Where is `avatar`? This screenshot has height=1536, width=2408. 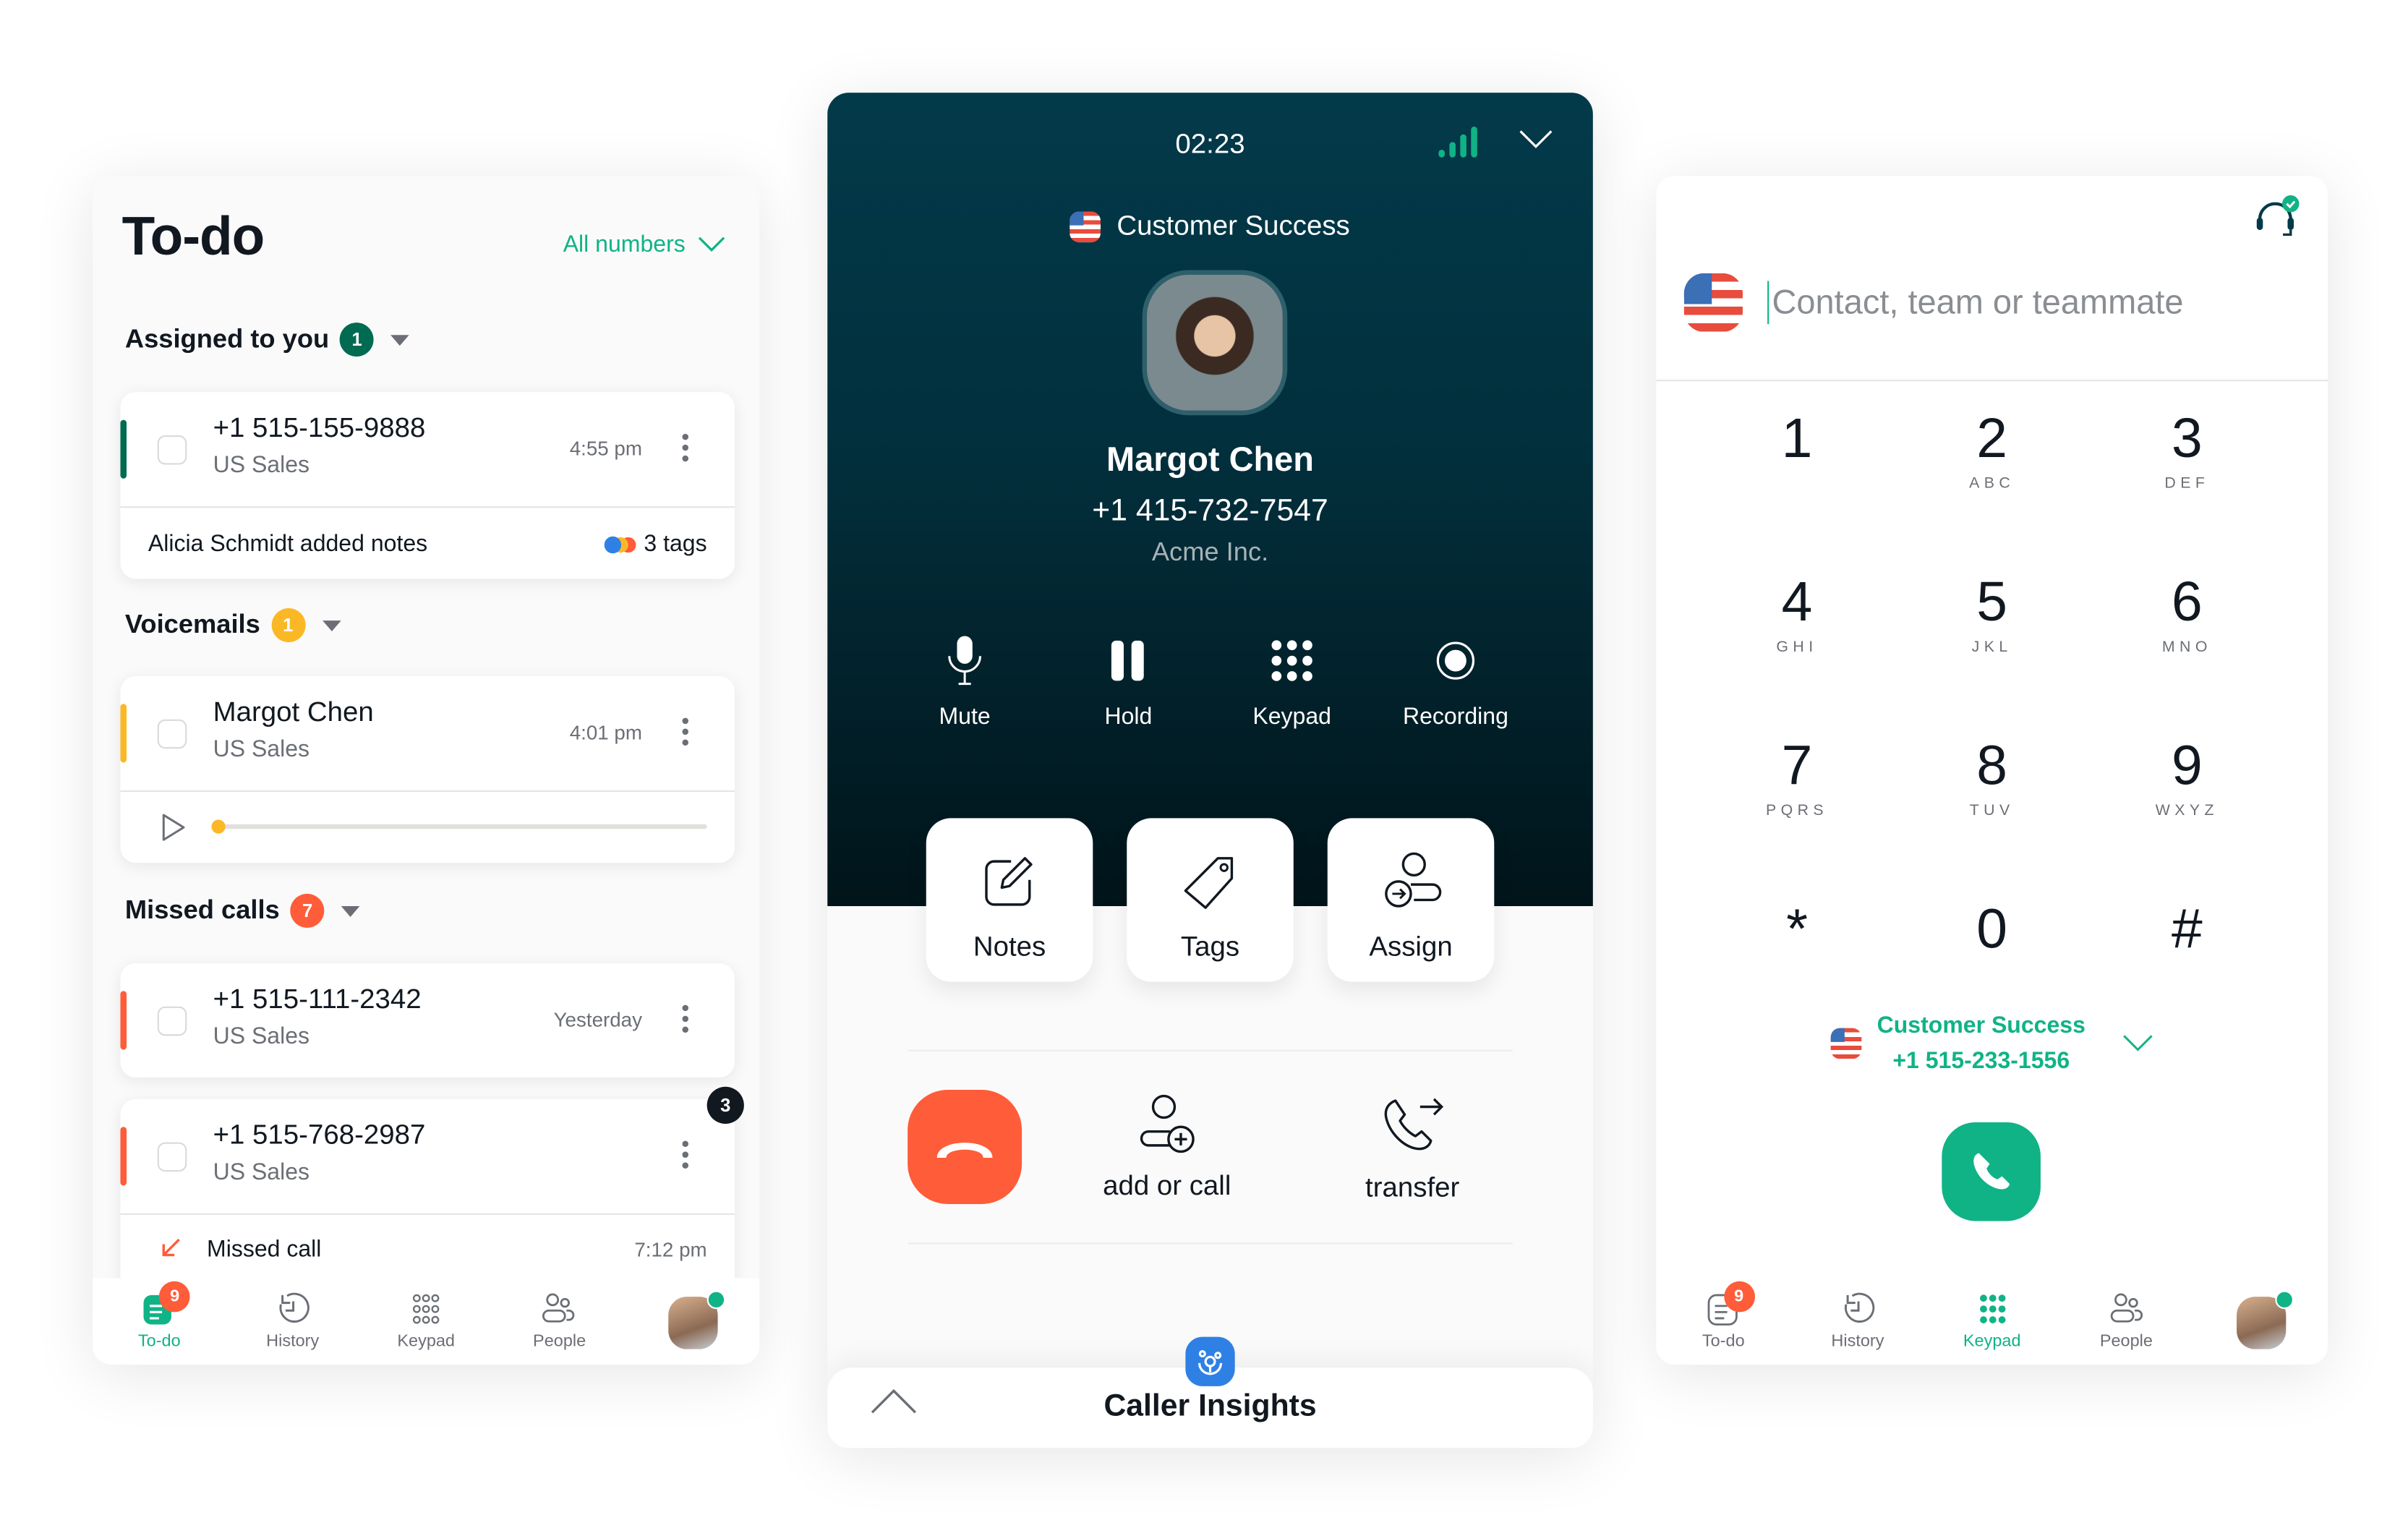
avatar is located at coordinates (696, 1319).